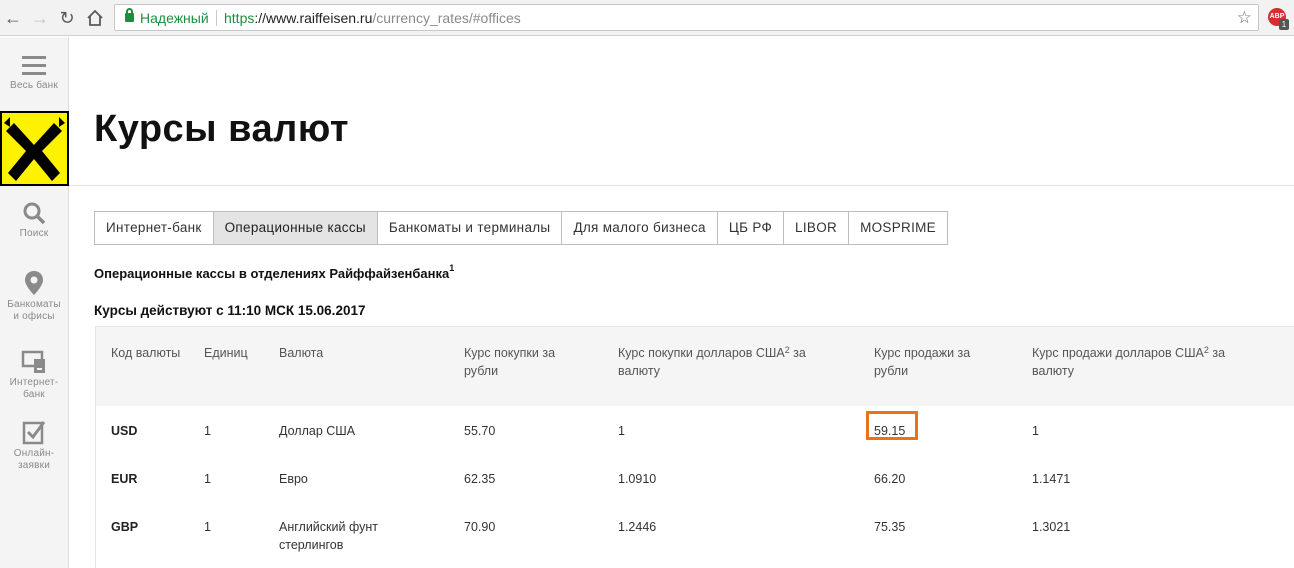 This screenshot has height=568, width=1294. Describe the element at coordinates (1051, 479) in the screenshot. I see `cell-sell-usd: 1.1471` at that location.